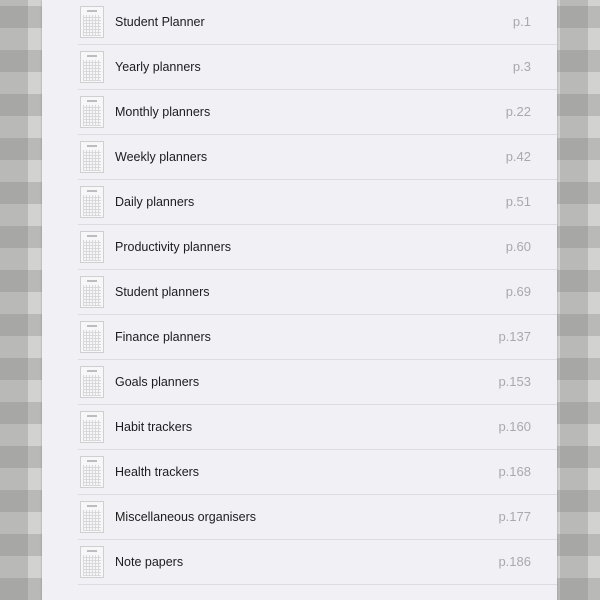 The height and width of the screenshot is (600, 600). I want to click on toc-row-goals-planners: Goals planners p.153, so click(317, 382).